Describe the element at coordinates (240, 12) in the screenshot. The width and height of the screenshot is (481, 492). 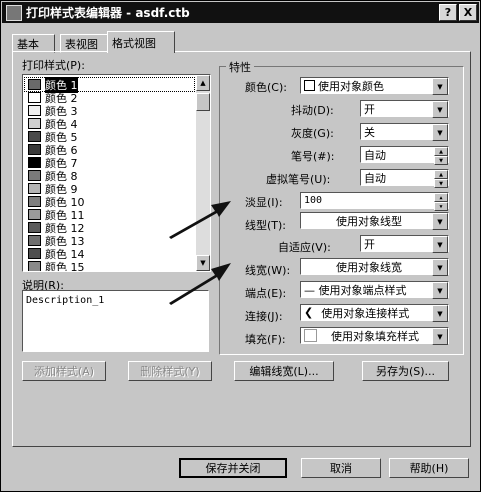
I see `title-bar: 打印样式表编辑器 - asdf.ctb ? X` at that location.